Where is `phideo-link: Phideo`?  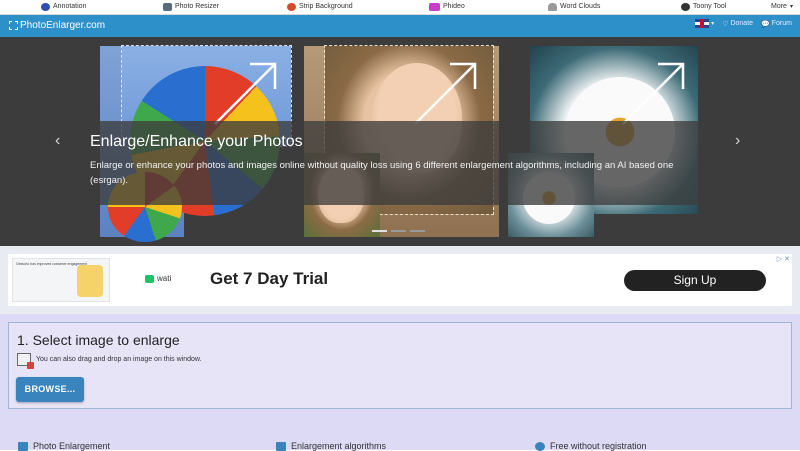 phideo-link: Phideo is located at coordinates (447, 7).